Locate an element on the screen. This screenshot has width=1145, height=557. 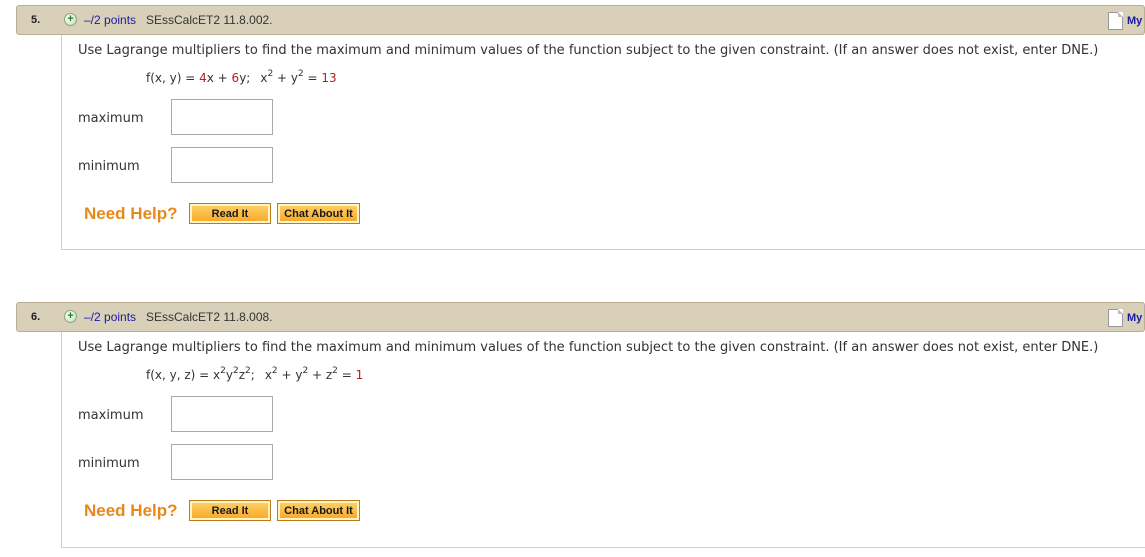
function-expression: f(x, y, z) = x2y2z2; is located at coordinates (200, 375).